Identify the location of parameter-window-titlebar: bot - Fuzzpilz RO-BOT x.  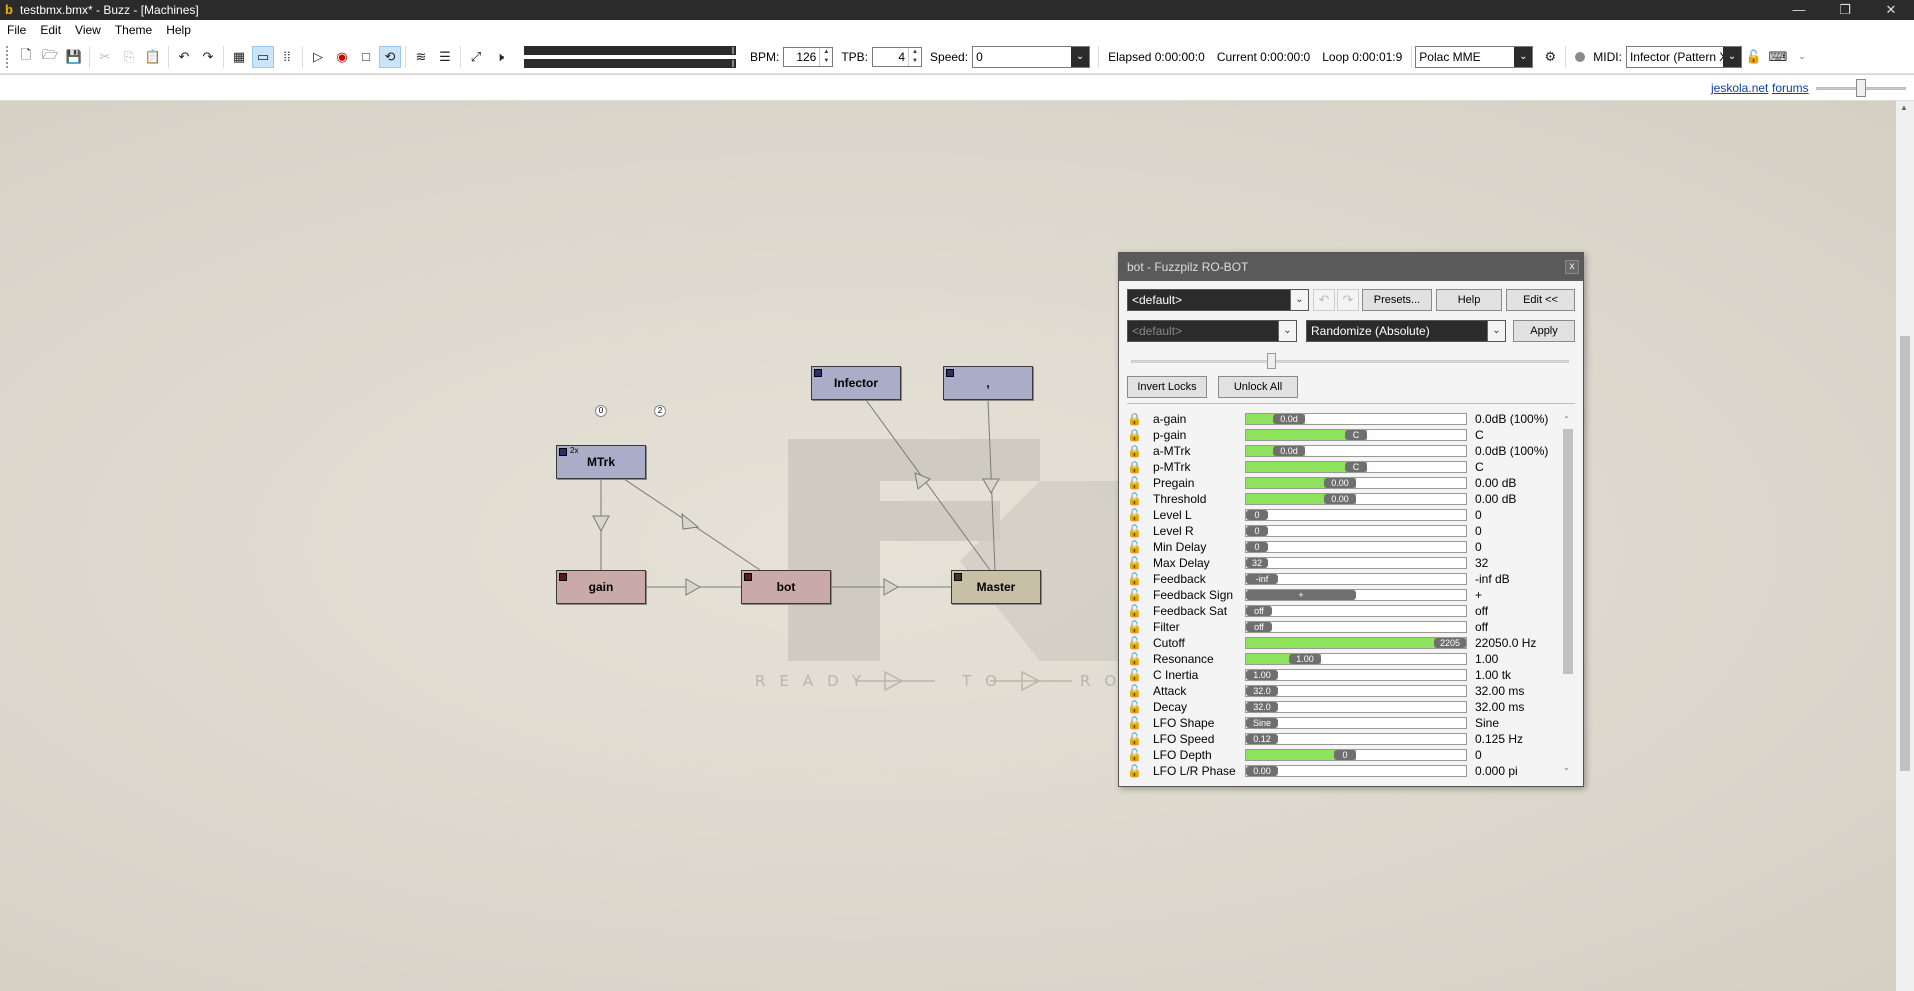
(1351, 267).